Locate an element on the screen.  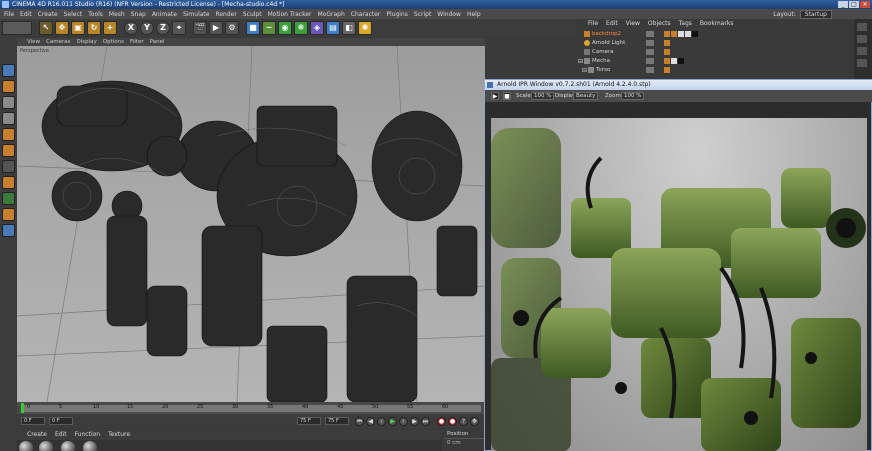
x-axis-button: X is located at coordinates (131, 27).